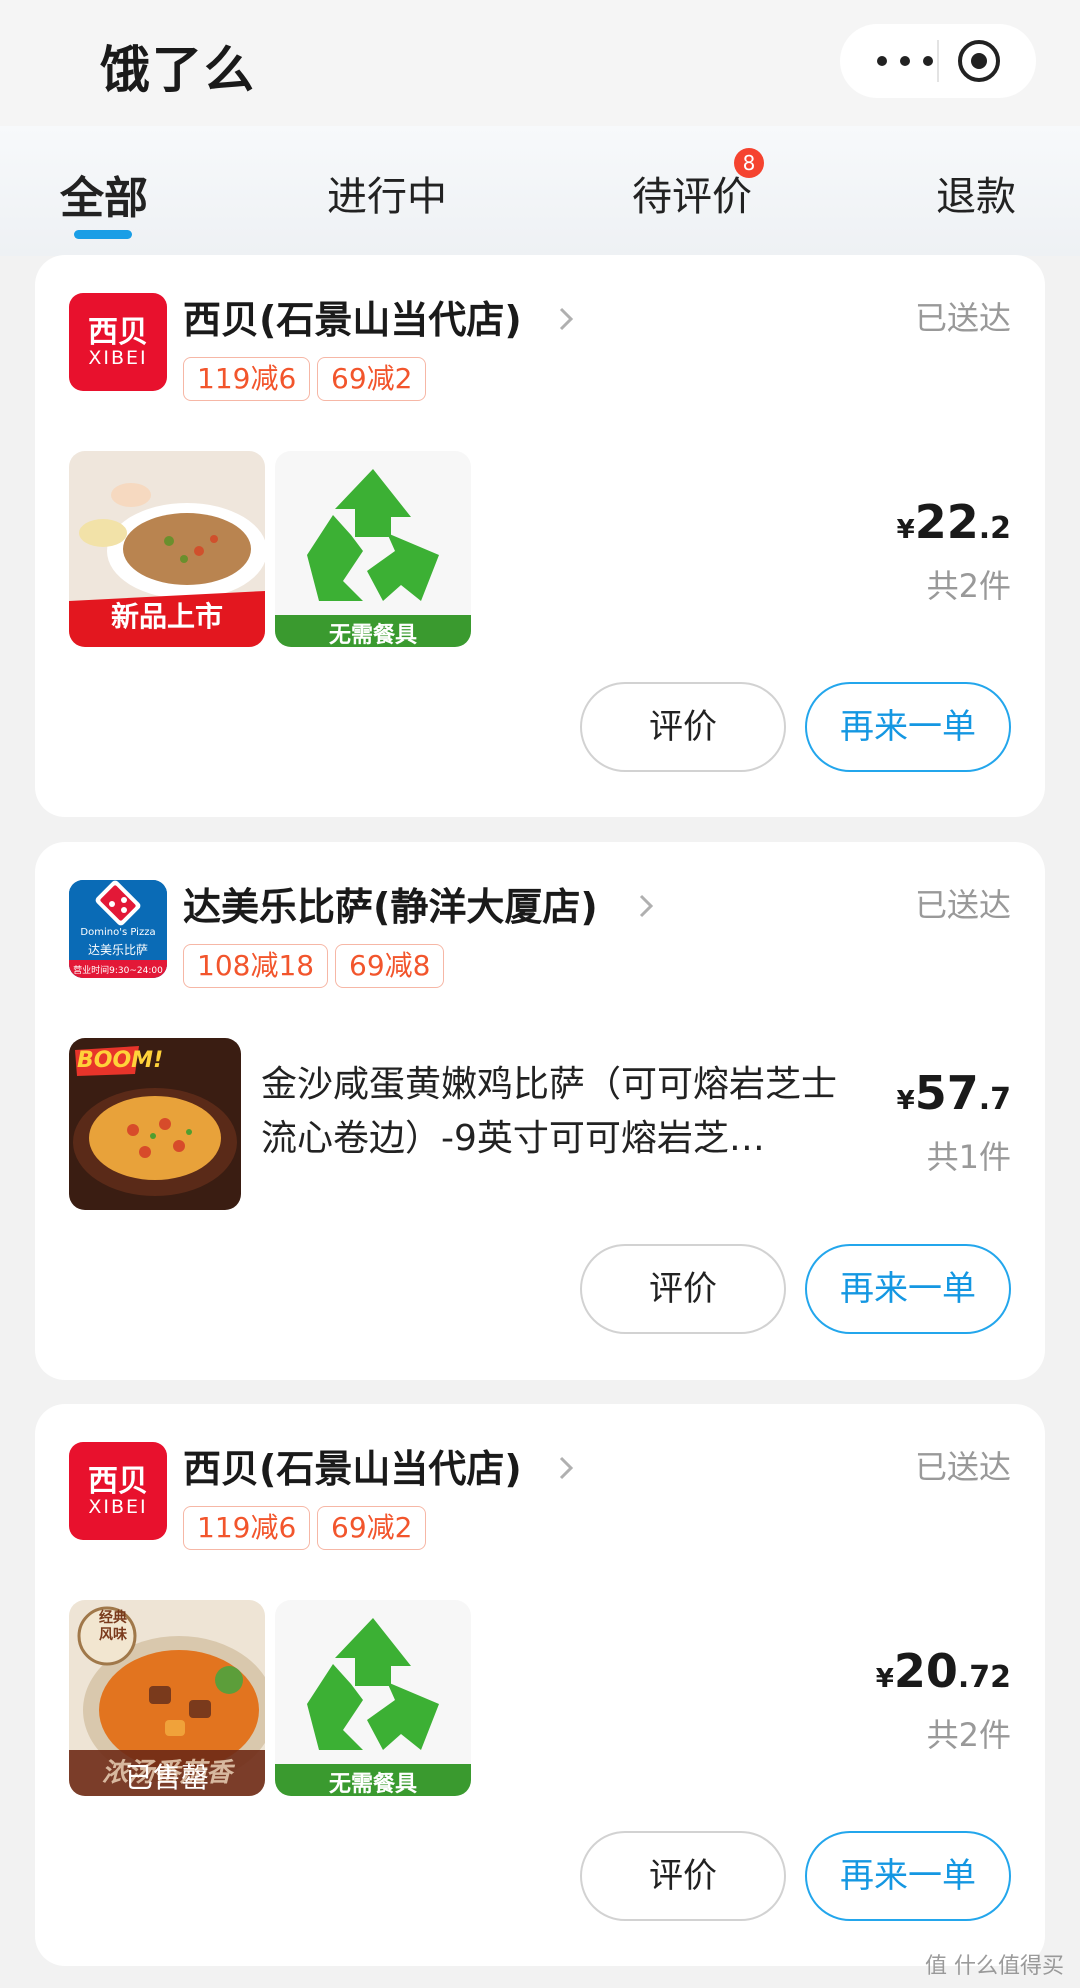 Image resolution: width=1080 pixels, height=1988 pixels. Describe the element at coordinates (692, 193) in the screenshot. I see `tab-to-review: 待评价` at that location.